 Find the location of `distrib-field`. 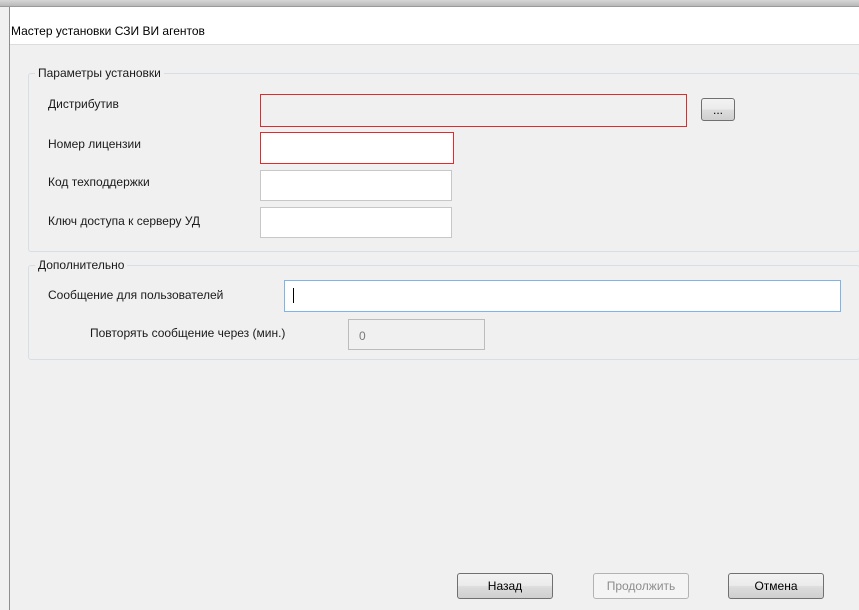

distrib-field is located at coordinates (473, 110).